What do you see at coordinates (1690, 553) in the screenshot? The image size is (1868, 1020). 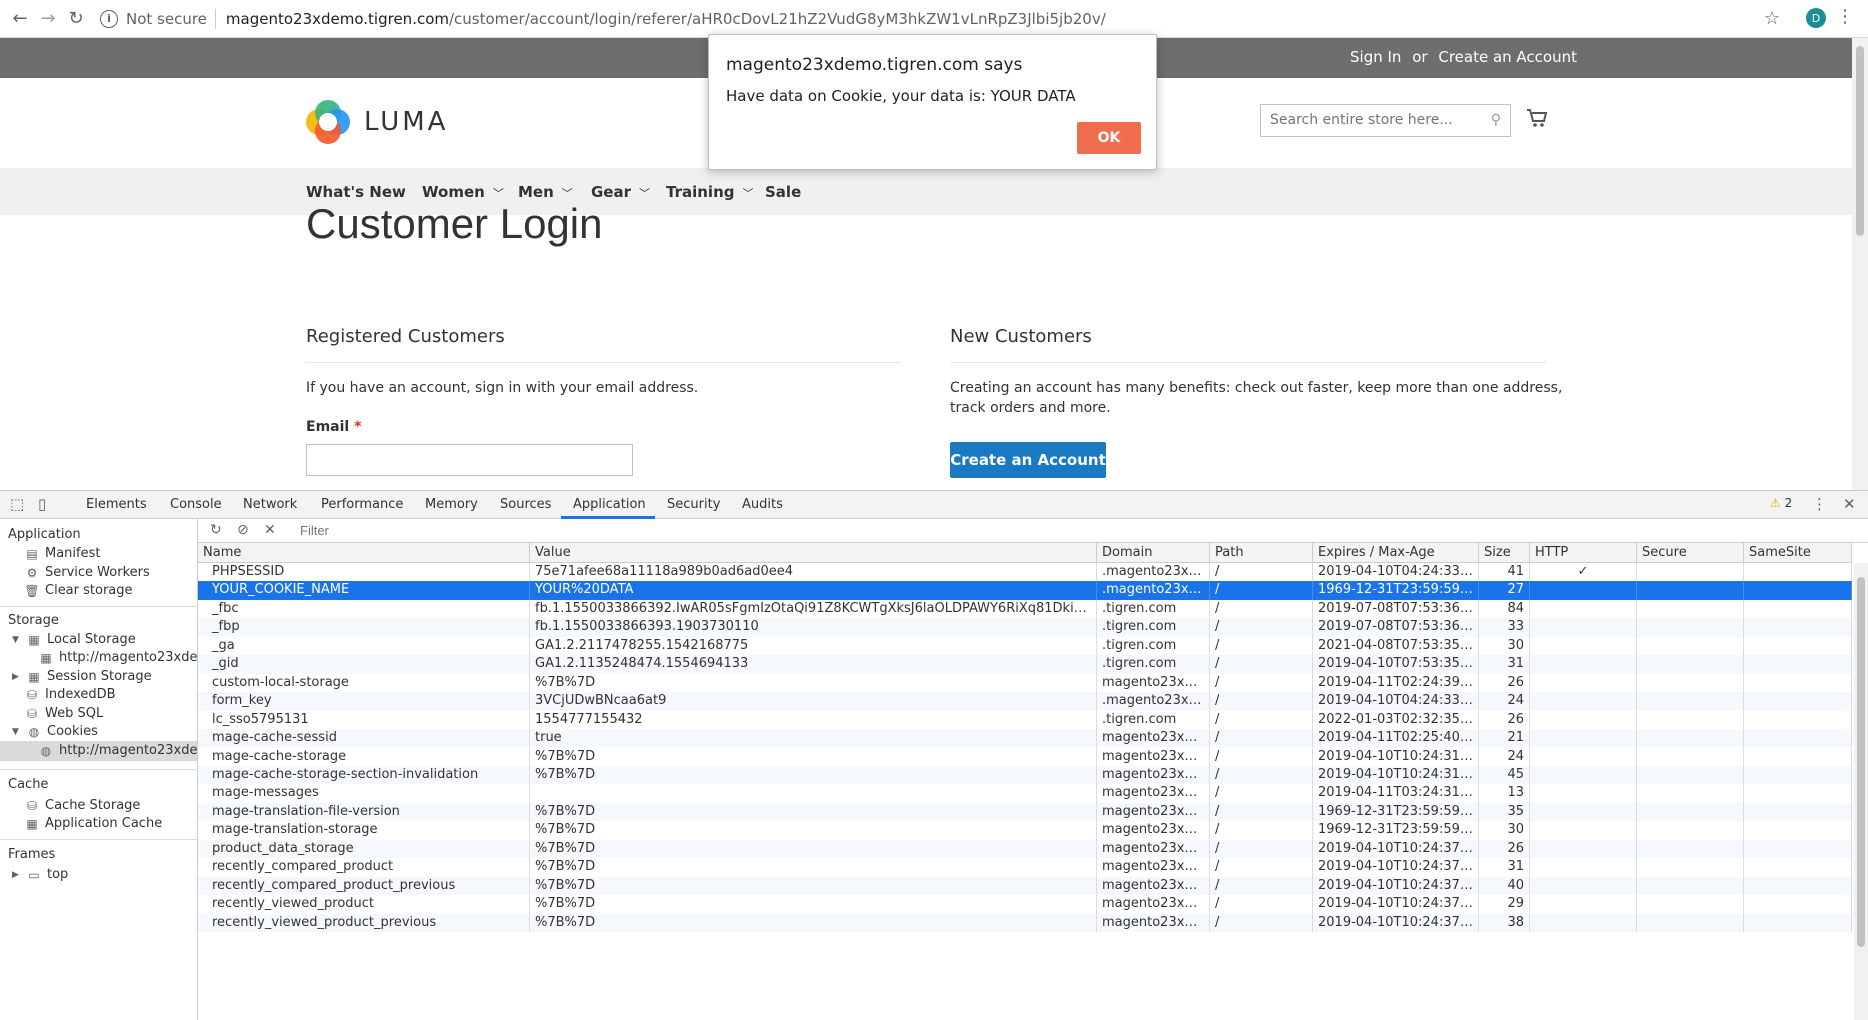 I see `column-header-secure: Secure` at bounding box center [1690, 553].